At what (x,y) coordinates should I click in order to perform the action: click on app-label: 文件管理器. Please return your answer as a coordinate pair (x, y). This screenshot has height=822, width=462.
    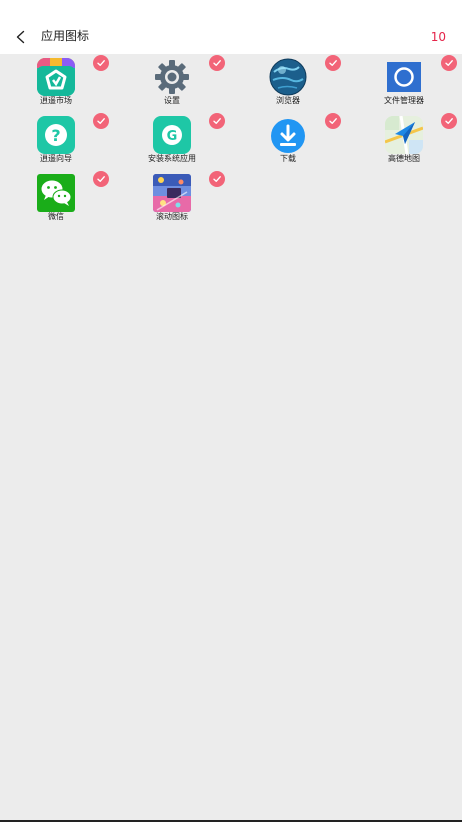
    Looking at the image, I should click on (404, 100).